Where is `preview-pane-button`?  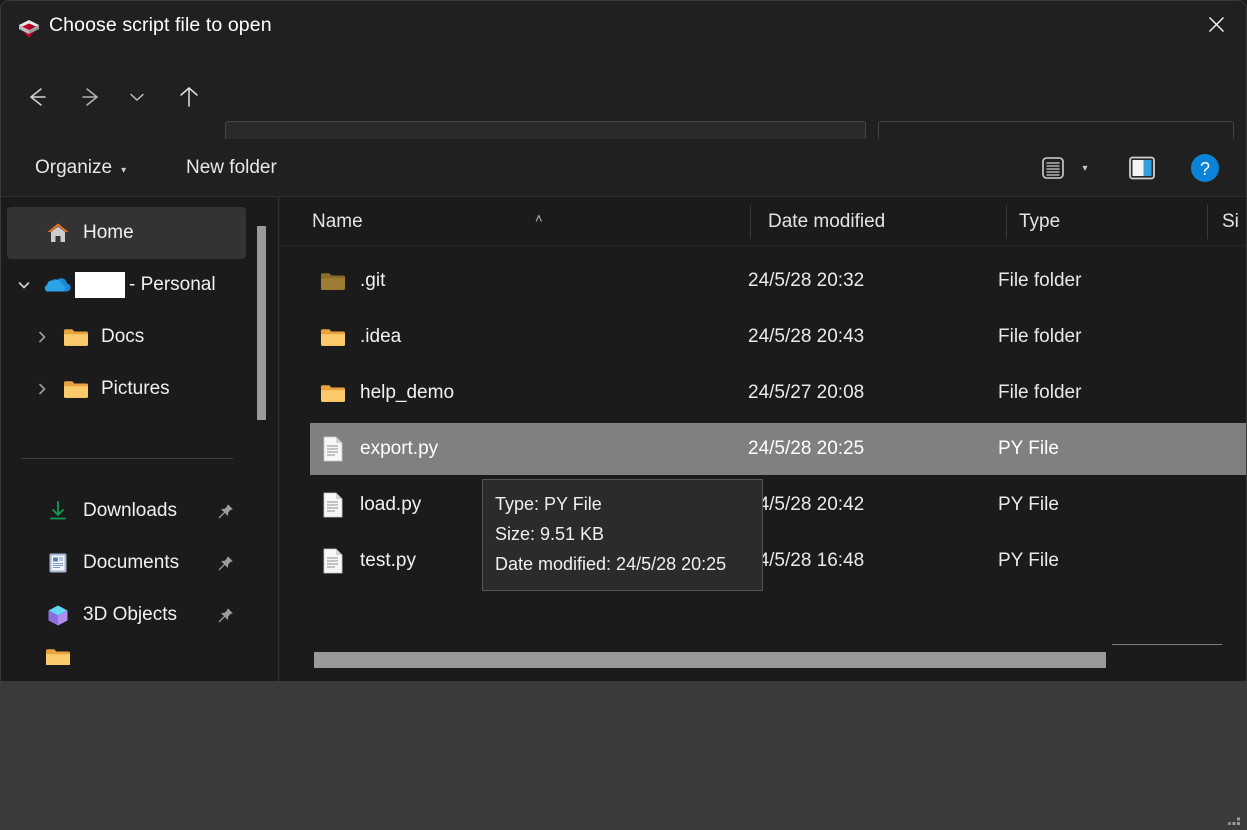
preview-pane-button is located at coordinates (1142, 168).